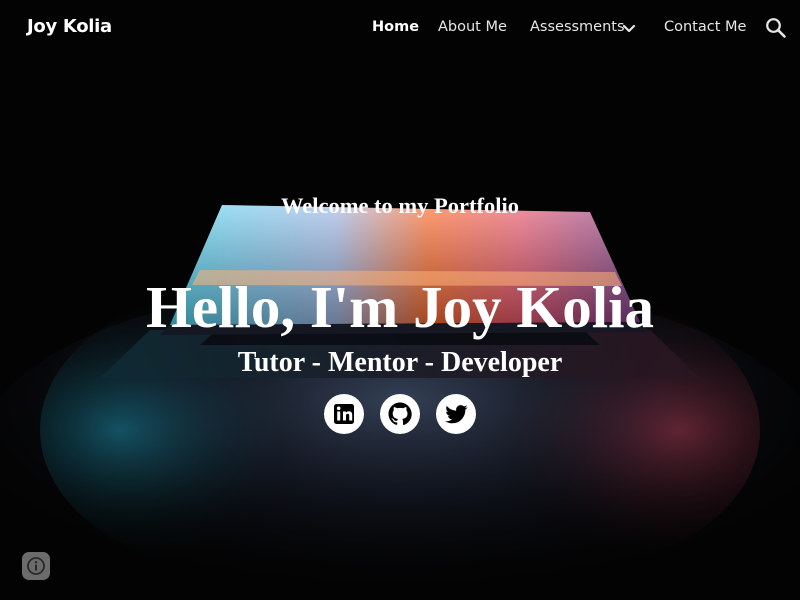 The height and width of the screenshot is (600, 800). What do you see at coordinates (472, 27) in the screenshot?
I see `nav-about-me: About Me` at bounding box center [472, 27].